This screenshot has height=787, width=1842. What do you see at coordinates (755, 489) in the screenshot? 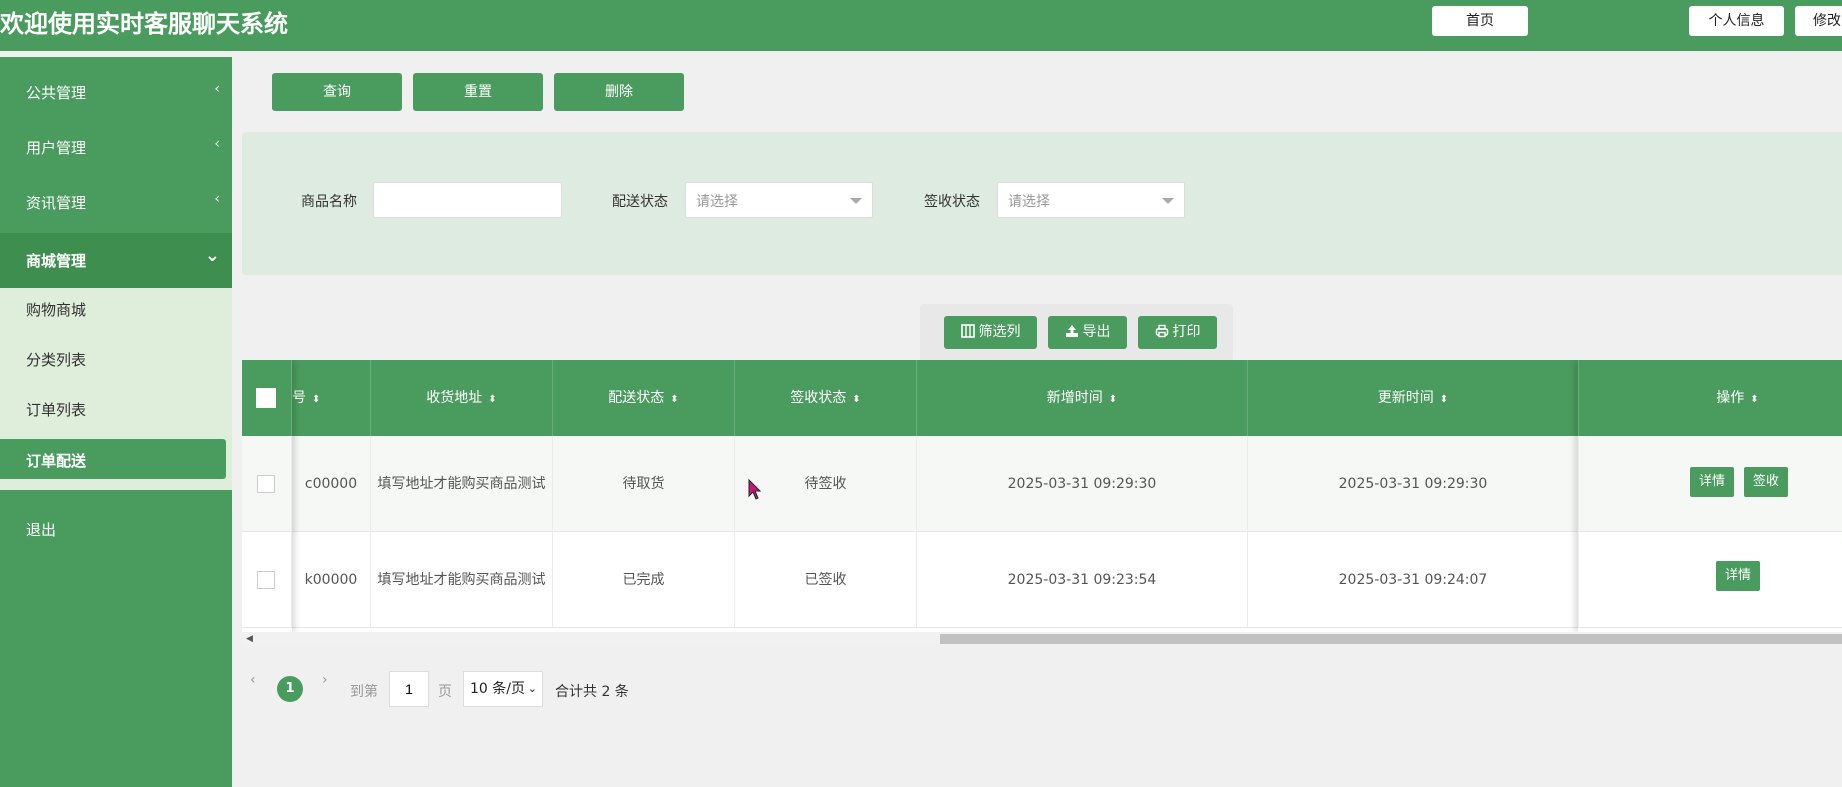
I see `mouse-cursor-icon` at bounding box center [755, 489].